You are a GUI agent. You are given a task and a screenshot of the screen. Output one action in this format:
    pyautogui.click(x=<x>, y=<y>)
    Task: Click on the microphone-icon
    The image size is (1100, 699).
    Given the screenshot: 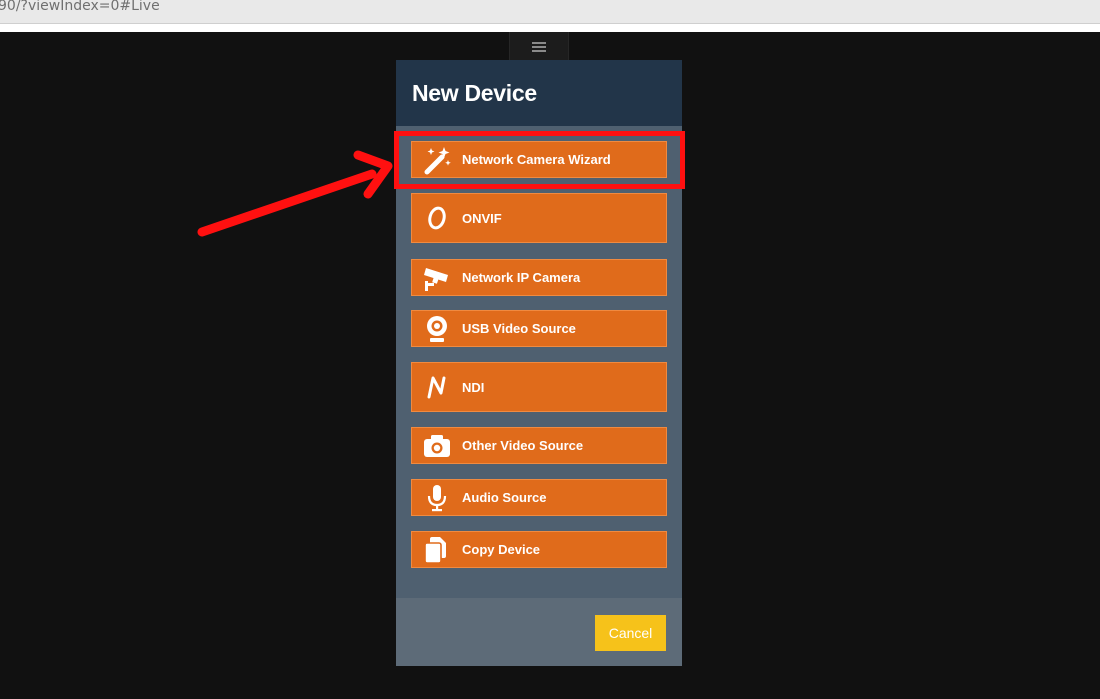 What is the action you would take?
    pyautogui.click(x=437, y=498)
    